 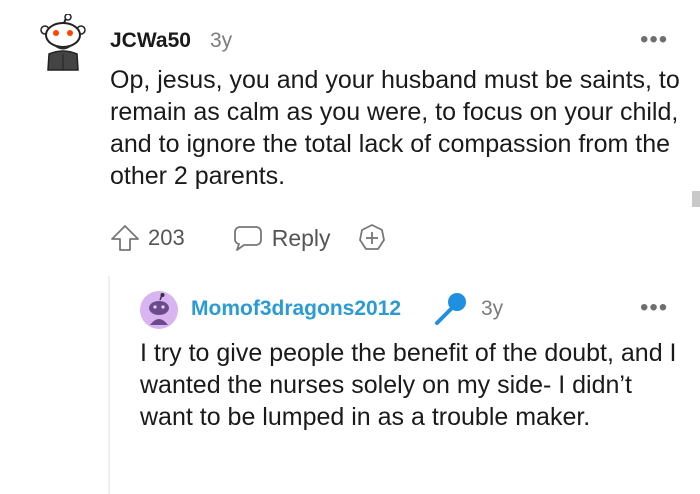 I want to click on username: JCWa50, so click(x=150, y=41).